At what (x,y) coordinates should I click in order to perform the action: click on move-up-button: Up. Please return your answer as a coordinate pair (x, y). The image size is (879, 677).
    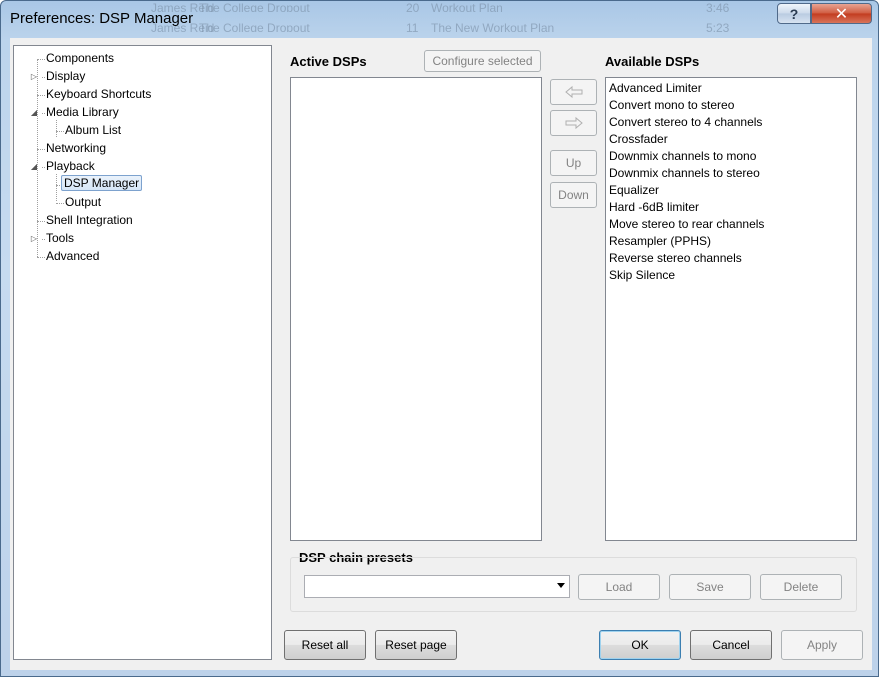
    Looking at the image, I should click on (573, 163).